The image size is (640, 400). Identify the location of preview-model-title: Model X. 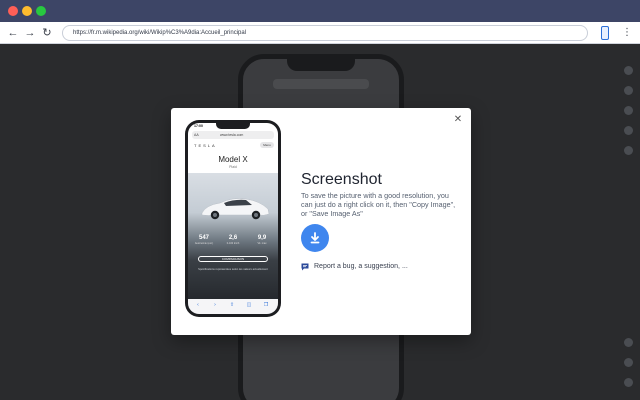
(233, 159).